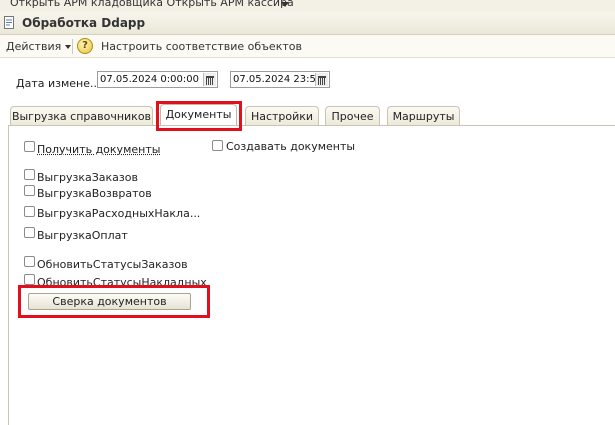  I want to click on update-order-status-label: ОбновитьСтатусыЗаказов, so click(112, 264).